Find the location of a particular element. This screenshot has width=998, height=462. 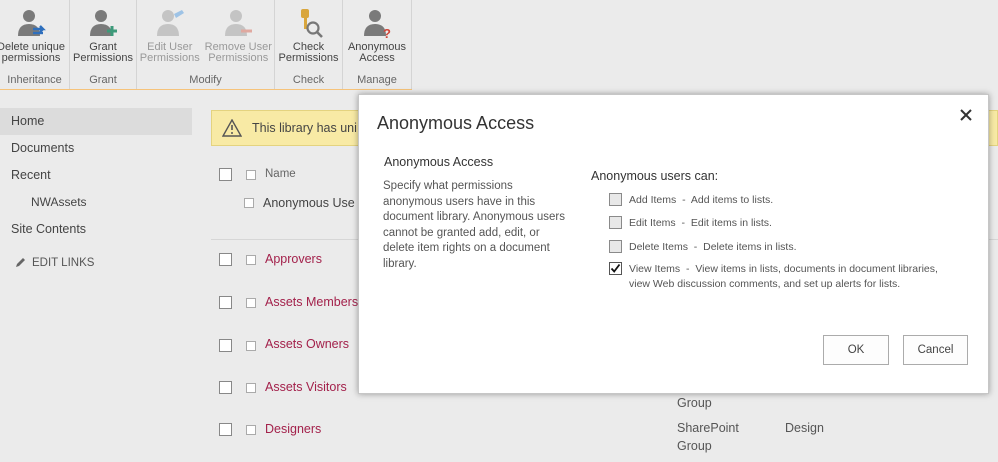

pencil-icon is located at coordinates (20, 262).